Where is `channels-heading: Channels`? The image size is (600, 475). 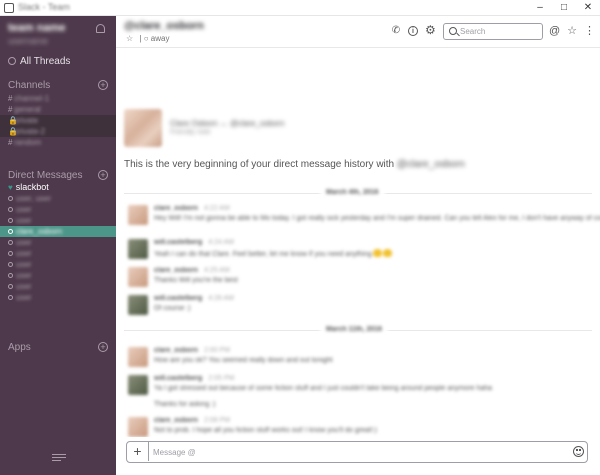 channels-heading: Channels is located at coordinates (29, 85).